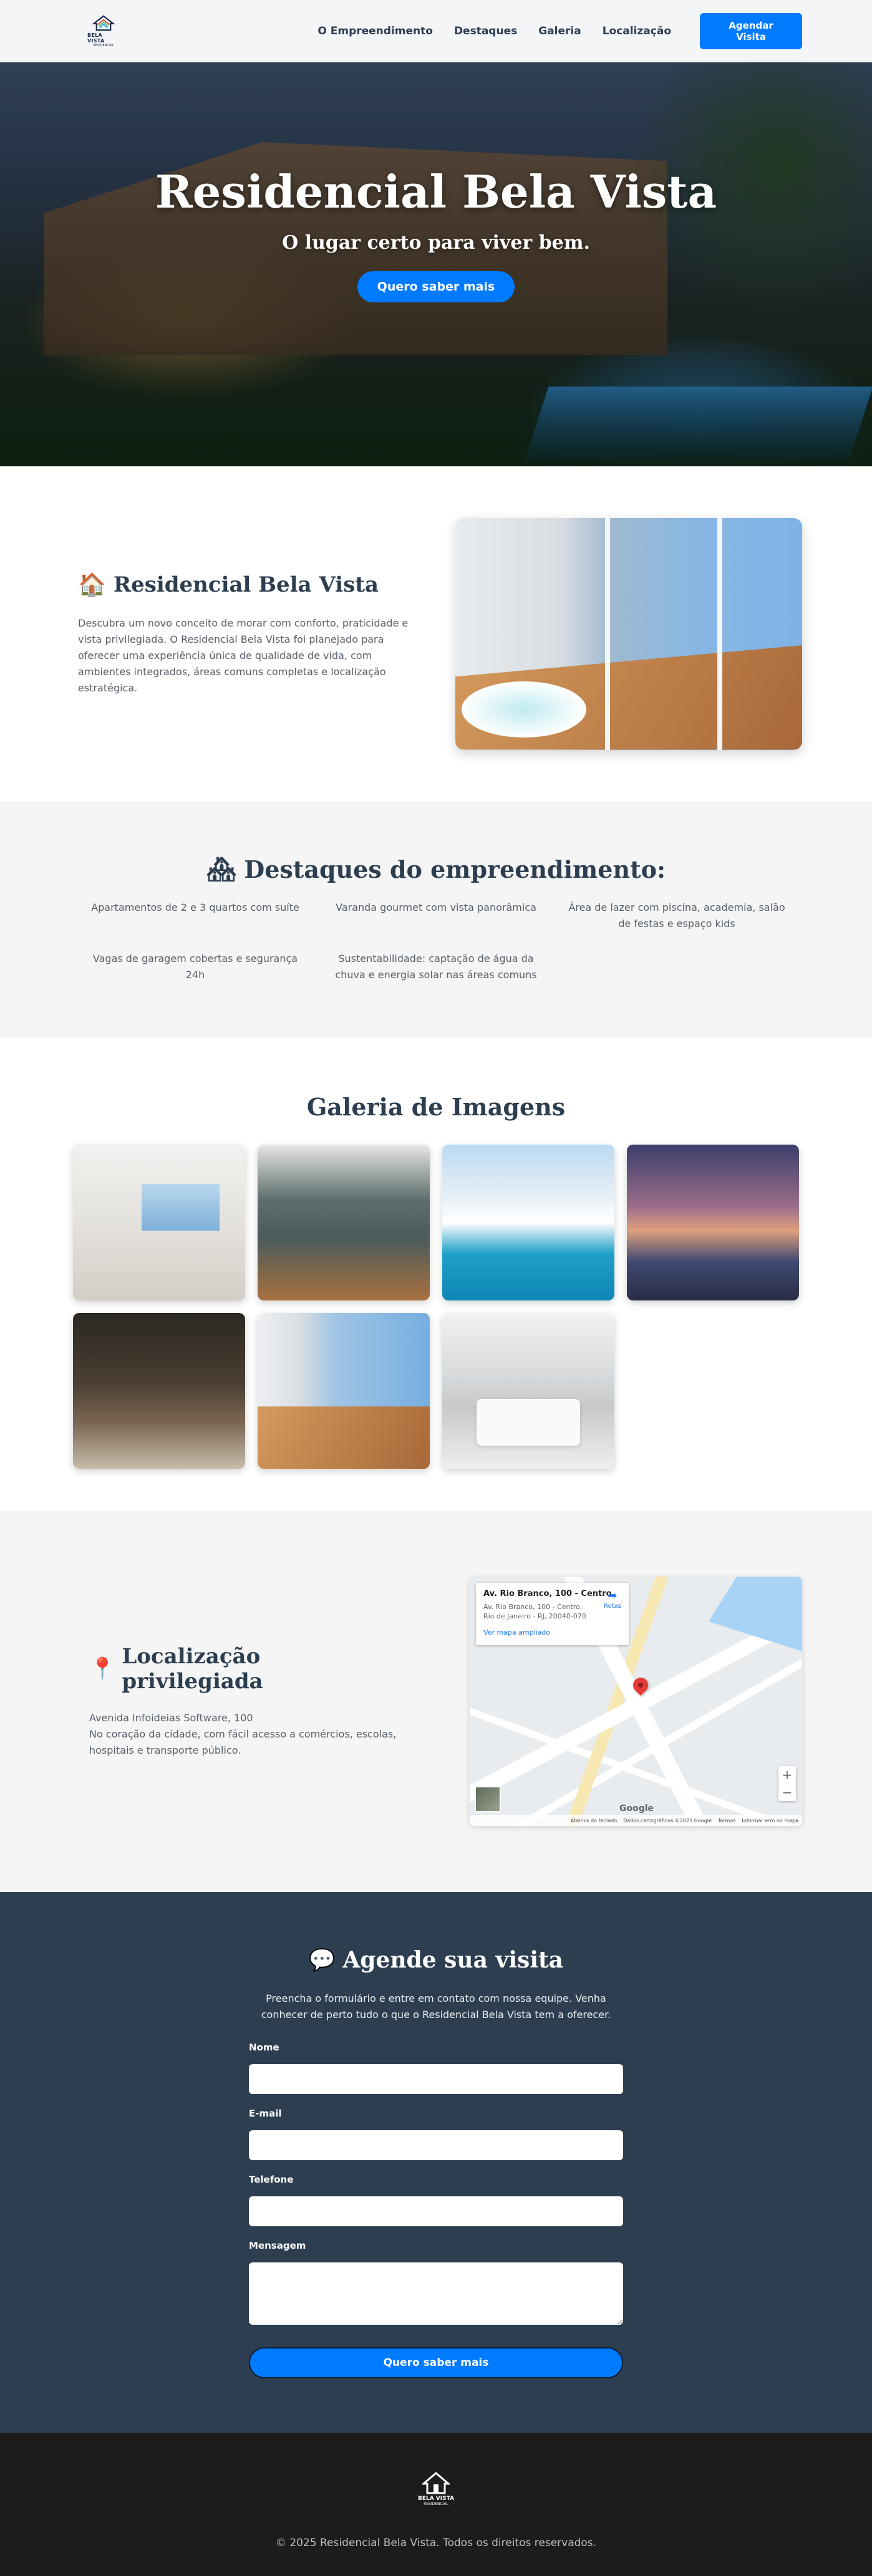  Describe the element at coordinates (770, 1821) in the screenshot. I see `map-report-error: Informar erro no mapa` at that location.